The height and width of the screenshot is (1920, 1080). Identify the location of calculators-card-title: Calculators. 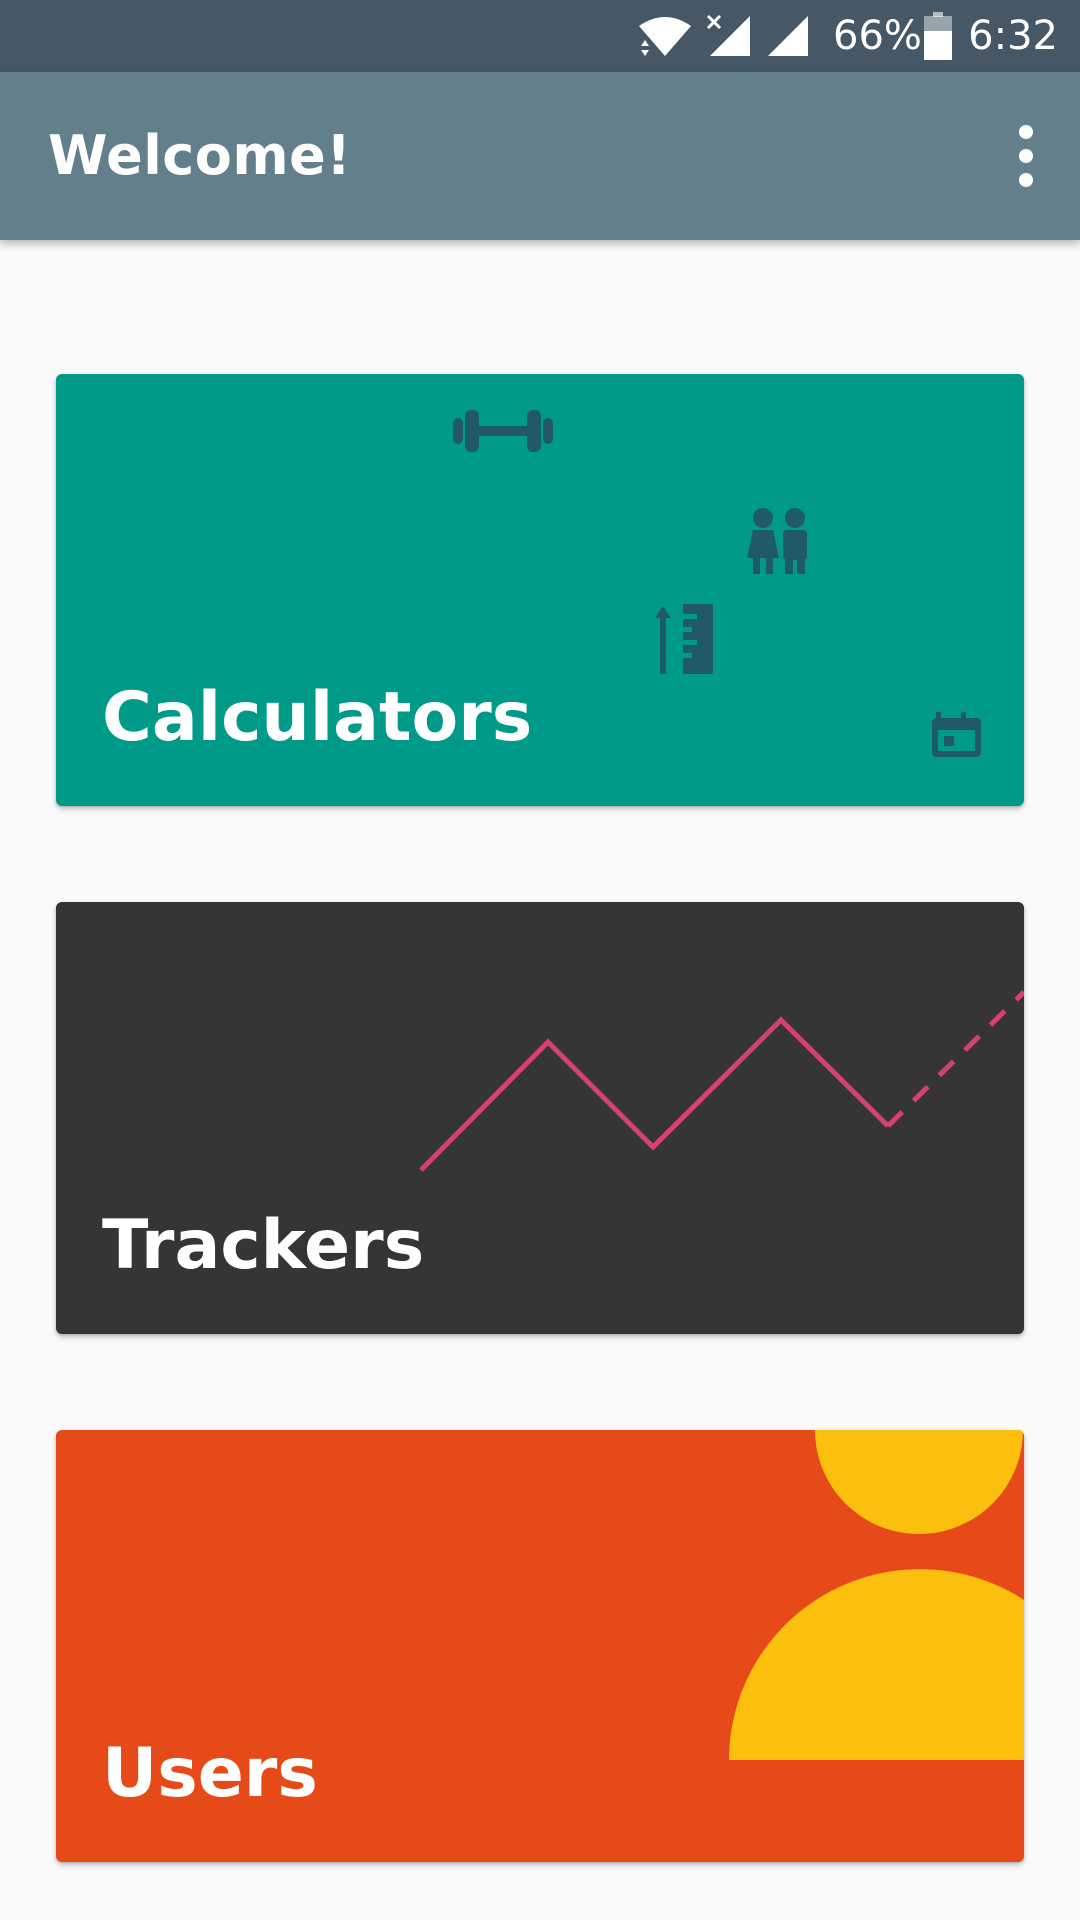
(317, 717).